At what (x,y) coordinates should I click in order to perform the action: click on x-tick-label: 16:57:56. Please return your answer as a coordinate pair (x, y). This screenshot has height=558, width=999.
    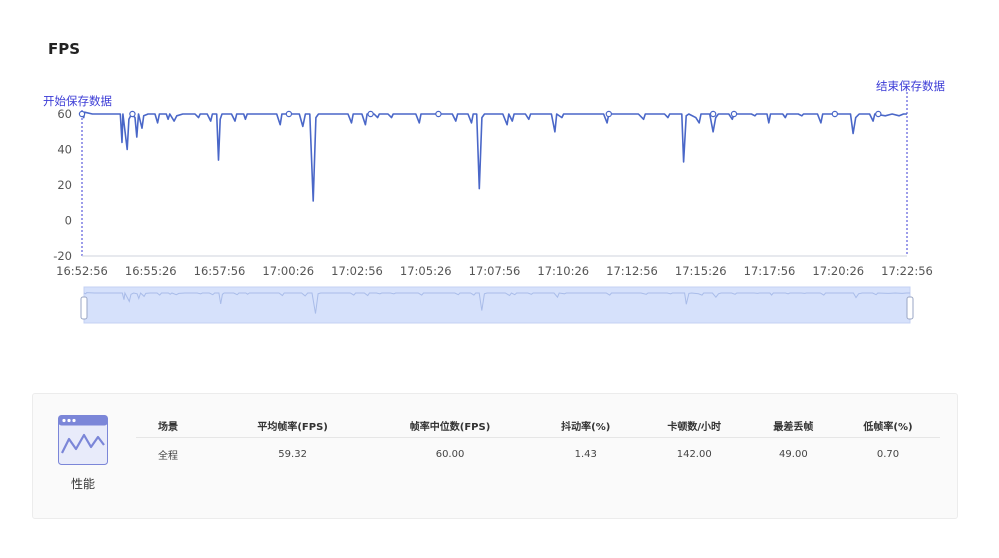
    Looking at the image, I should click on (220, 271).